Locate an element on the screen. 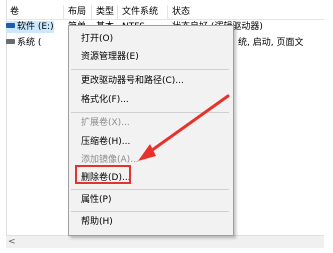 Image resolution: width=333 pixels, height=253 pixels. annotation-arrow-icon is located at coordinates (184, 127).